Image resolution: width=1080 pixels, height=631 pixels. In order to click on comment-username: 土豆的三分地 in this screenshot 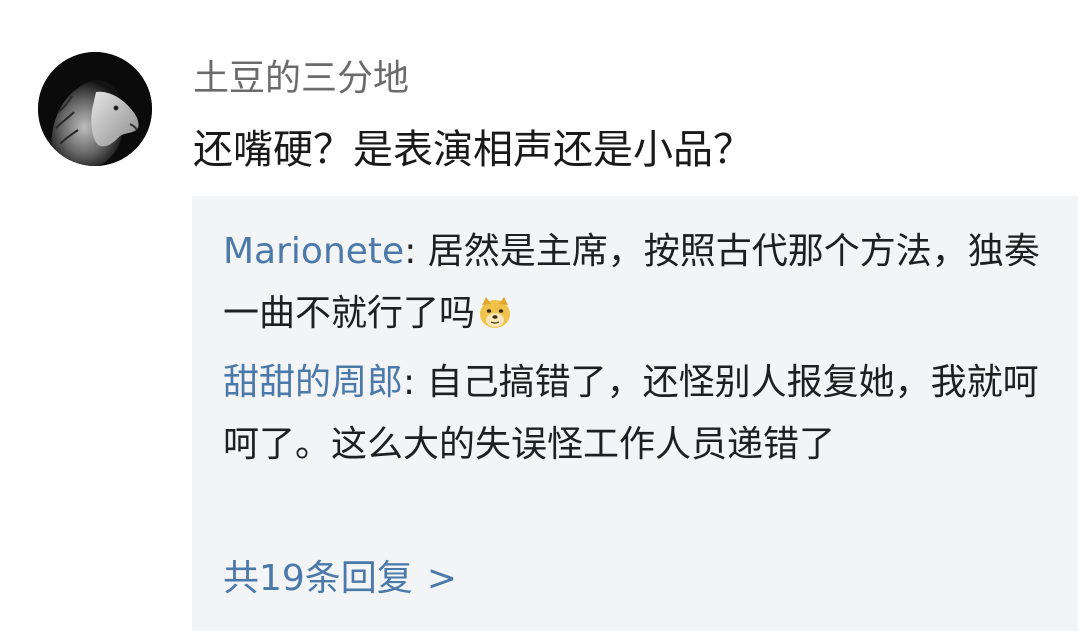, I will do `click(301, 79)`.